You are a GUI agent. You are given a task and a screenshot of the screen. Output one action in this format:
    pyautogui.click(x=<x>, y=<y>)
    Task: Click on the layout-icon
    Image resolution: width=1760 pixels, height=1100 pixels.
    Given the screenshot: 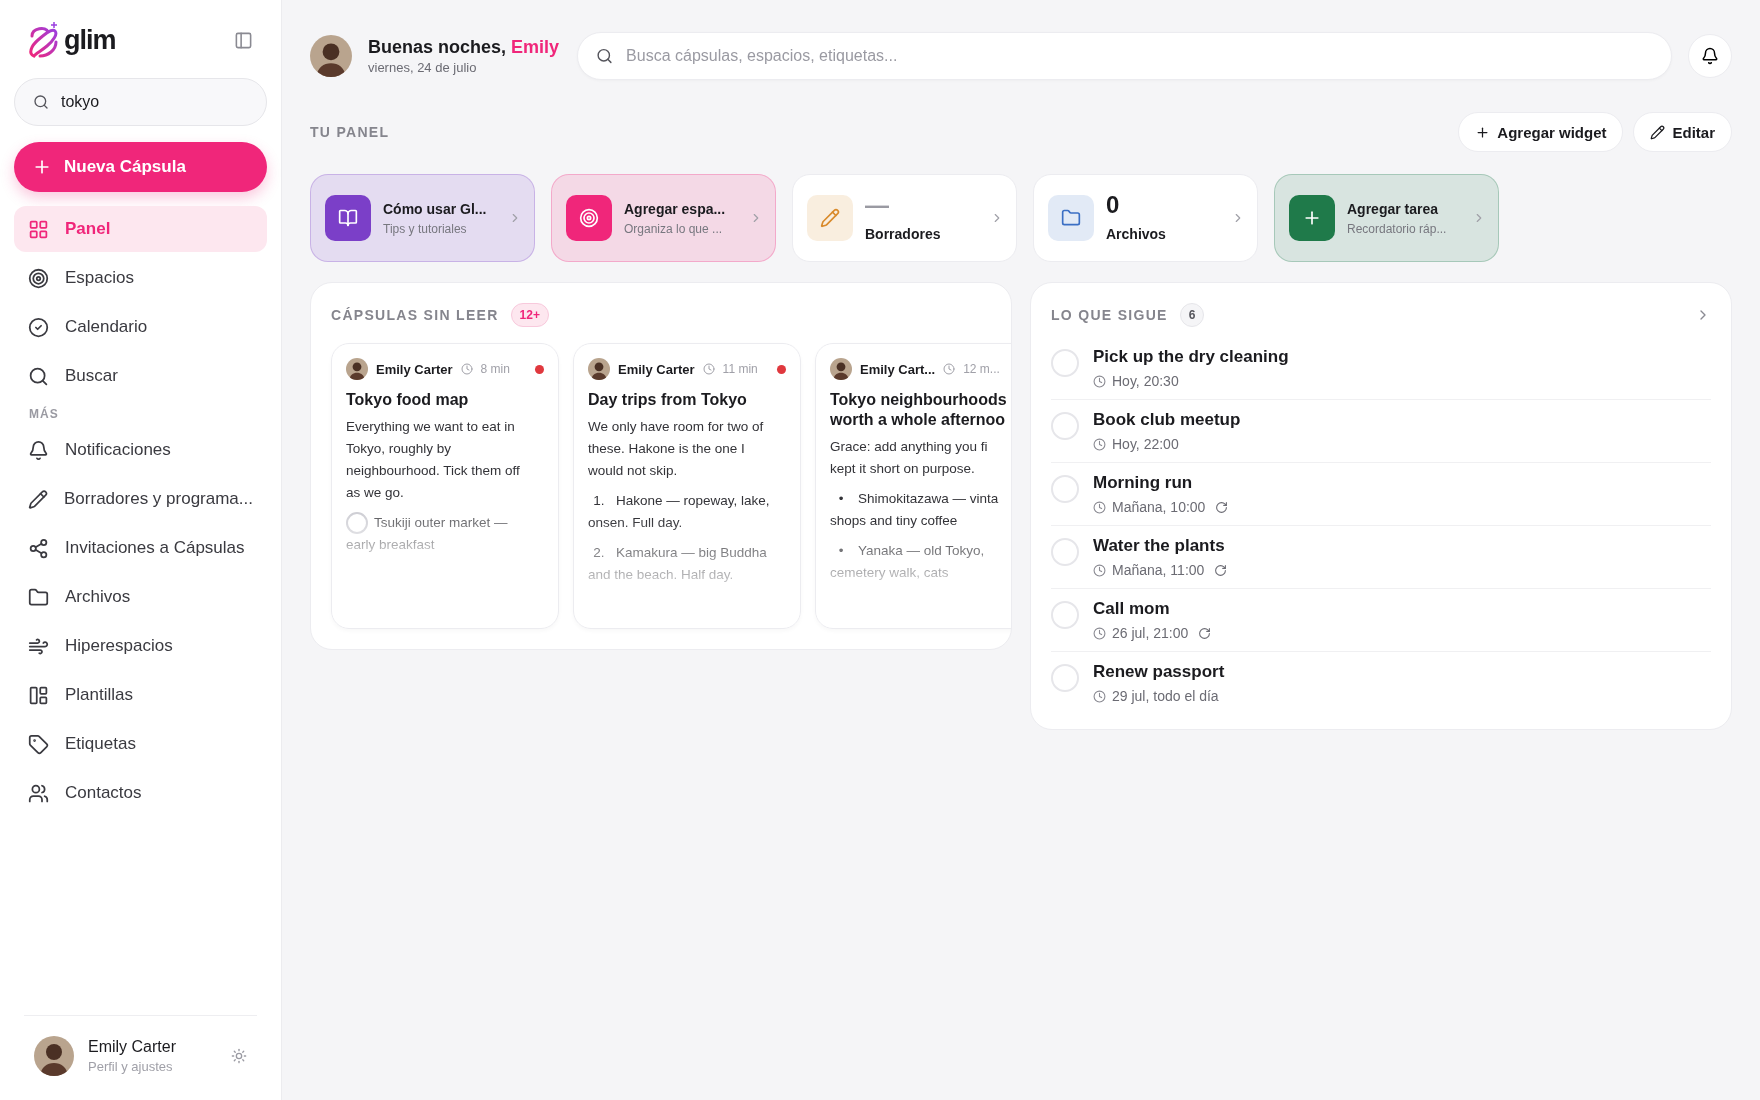 What is the action you would take?
    pyautogui.click(x=38, y=695)
    